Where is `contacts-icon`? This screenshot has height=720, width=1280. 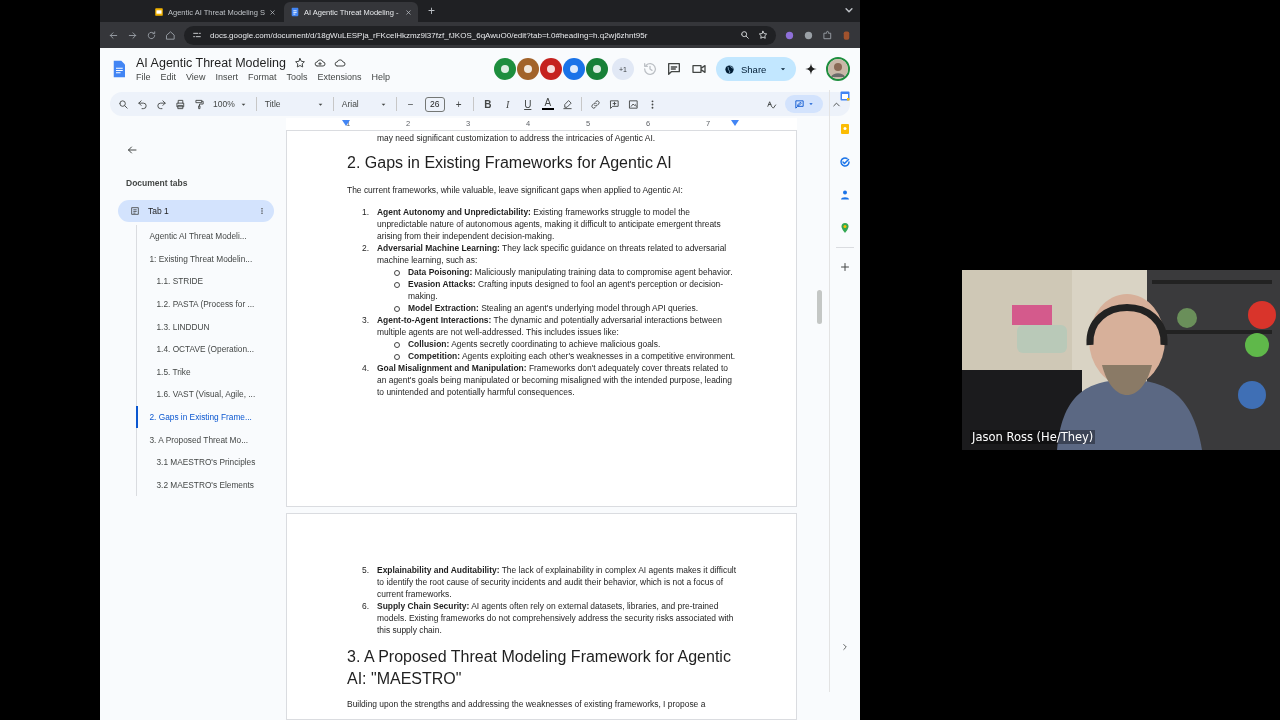
contacts-icon is located at coordinates (845, 195).